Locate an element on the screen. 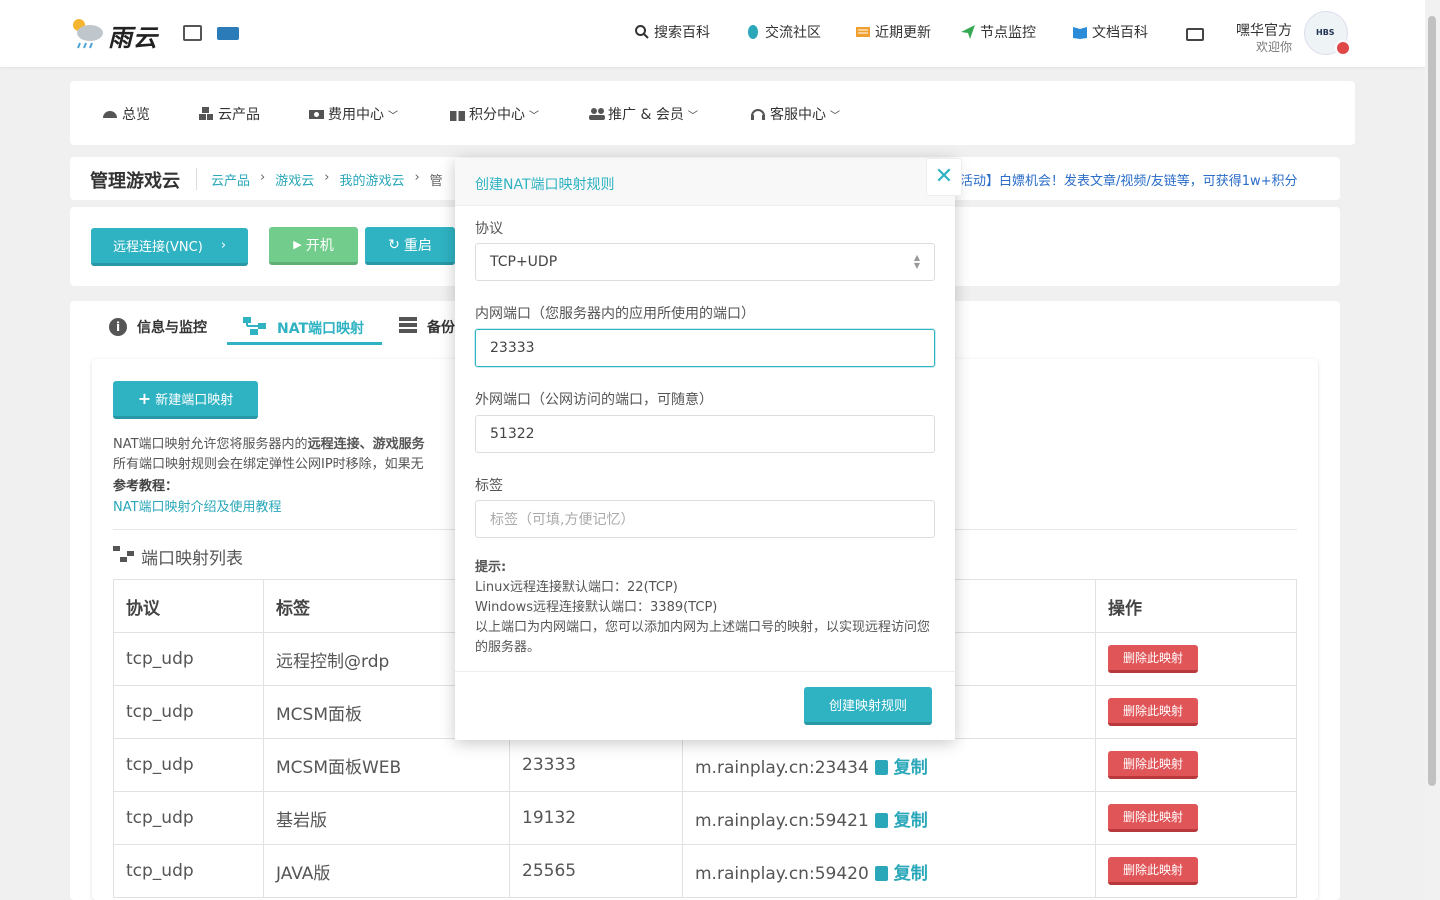  restart-label: 重启 is located at coordinates (417, 245).